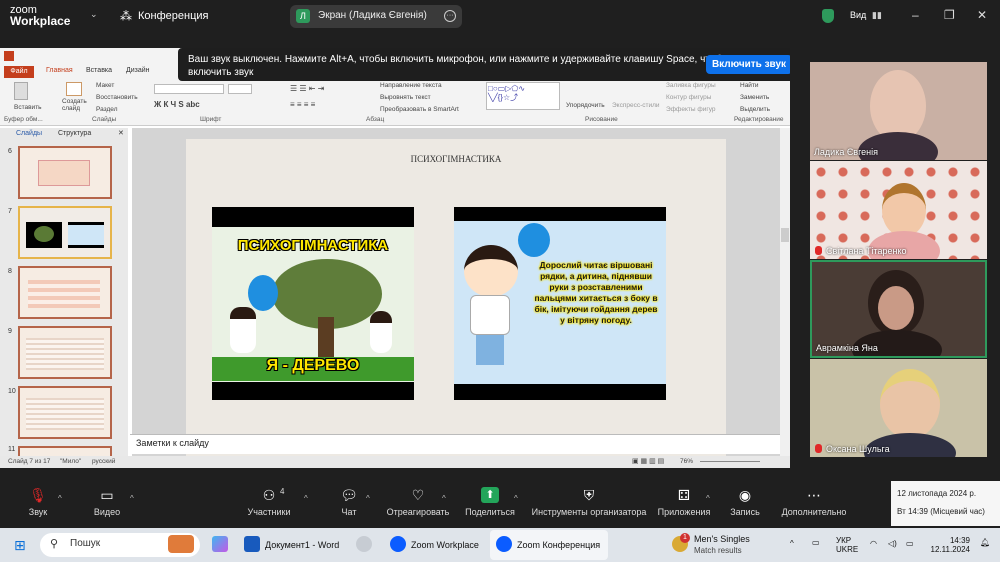  What do you see at coordinates (220, 544) in the screenshot?
I see `copilot-icon` at bounding box center [220, 544].